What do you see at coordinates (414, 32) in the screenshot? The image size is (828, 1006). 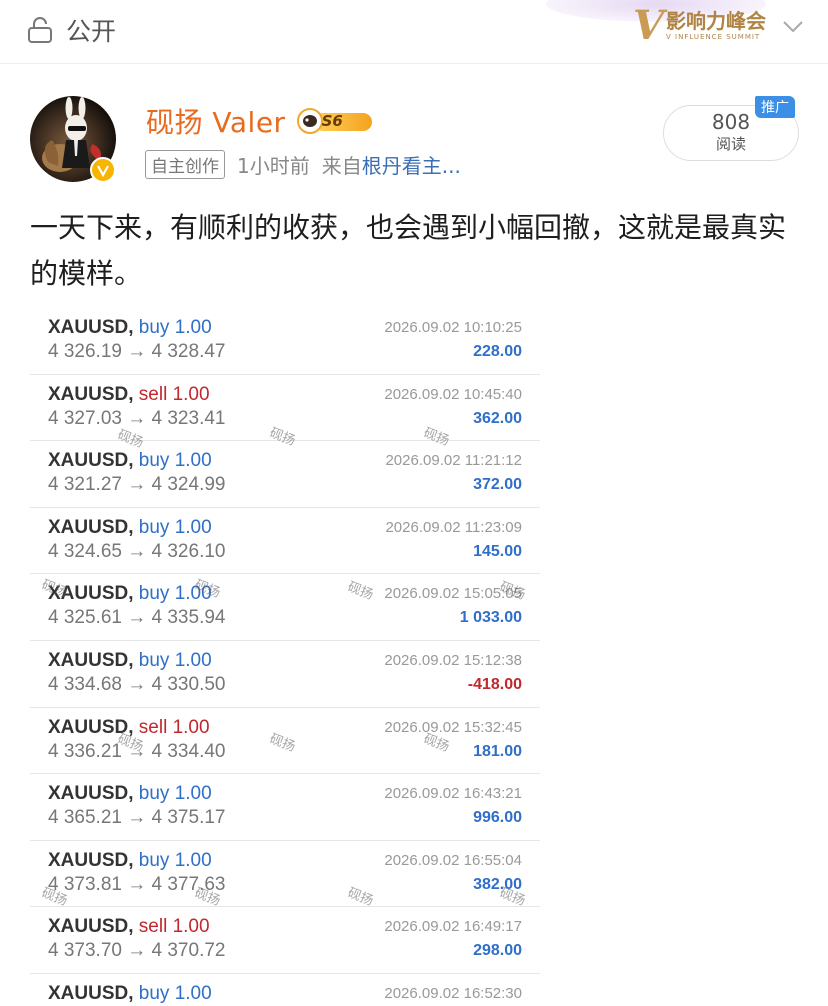 I see `top-bar: 公开 V 影响力峰会 V INFLUENCE SUMMIT` at bounding box center [414, 32].